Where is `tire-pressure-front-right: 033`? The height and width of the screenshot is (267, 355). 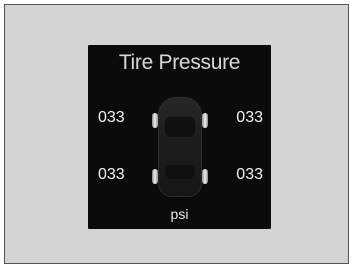 tire-pressure-front-right: 033 is located at coordinates (249, 117).